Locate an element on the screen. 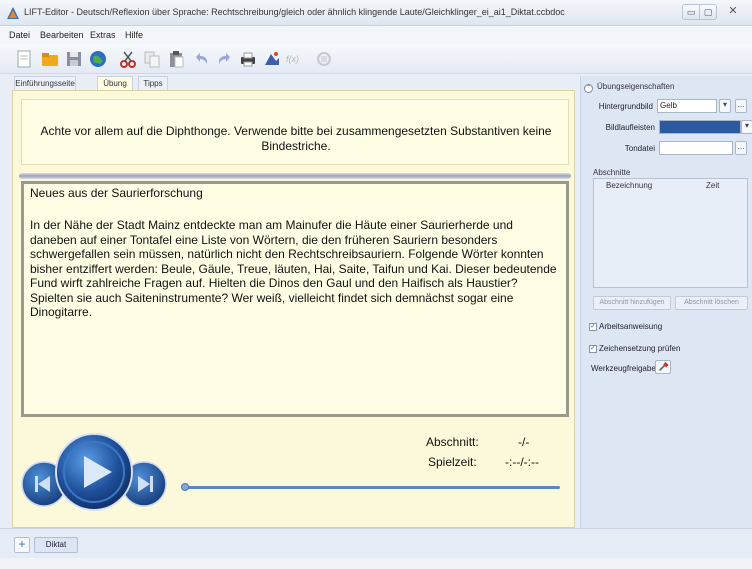 This screenshot has height=569, width=752. link-icon is located at coordinates (324, 59).